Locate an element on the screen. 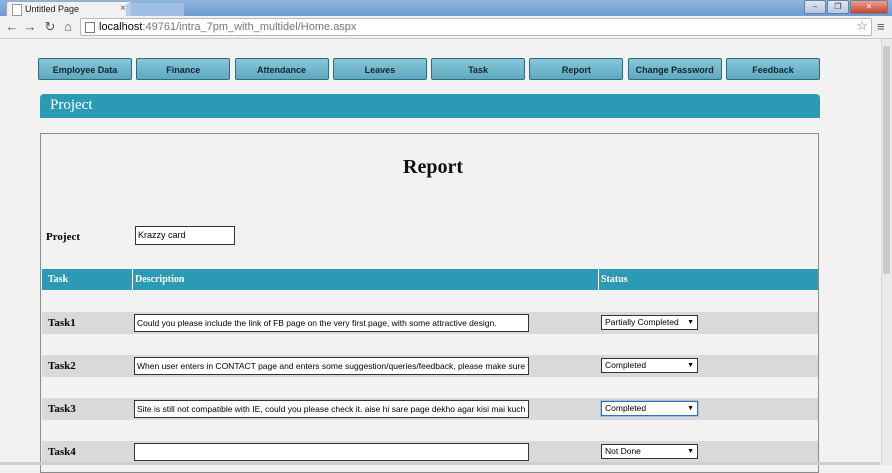 The image size is (892, 473). header-task: Task is located at coordinates (58, 279).